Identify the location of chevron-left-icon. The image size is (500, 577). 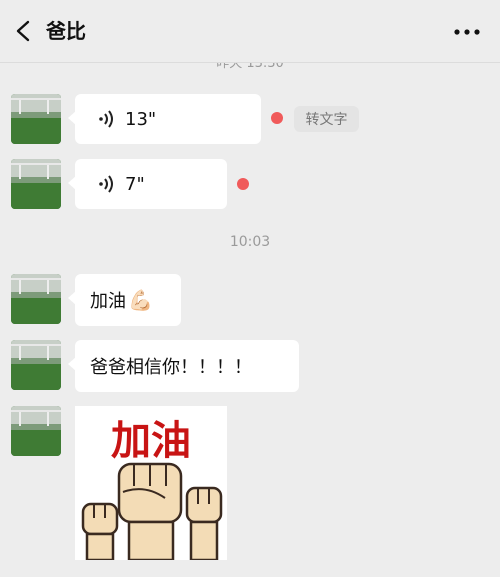
(24, 31).